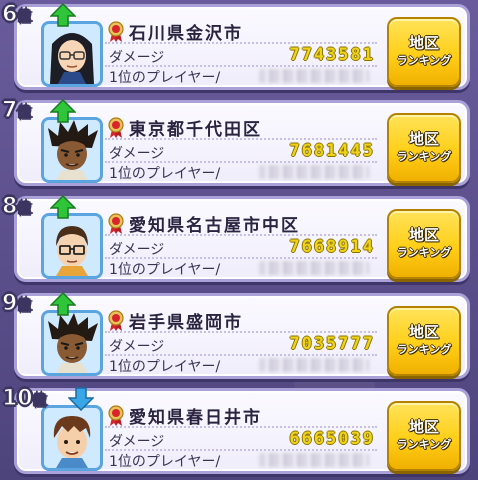  Describe the element at coordinates (186, 34) in the screenshot. I see `region-name: 石川県金沢市` at that location.